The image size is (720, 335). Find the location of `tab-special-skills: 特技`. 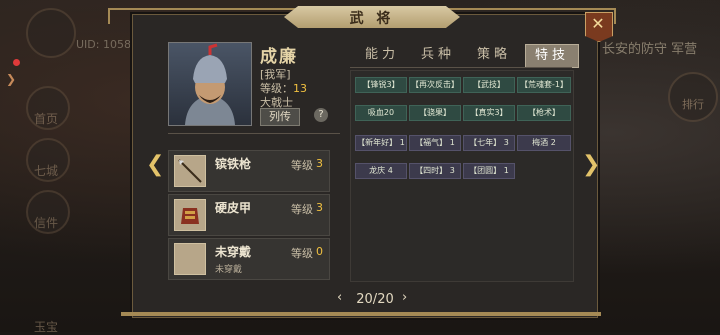

tab-special-skills: 特技 is located at coordinates (552, 56).